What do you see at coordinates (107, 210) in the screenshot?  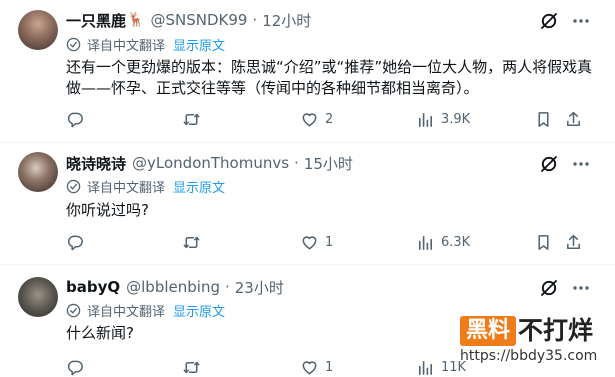 I see `tweet-text: 你听说过吗?` at bounding box center [107, 210].